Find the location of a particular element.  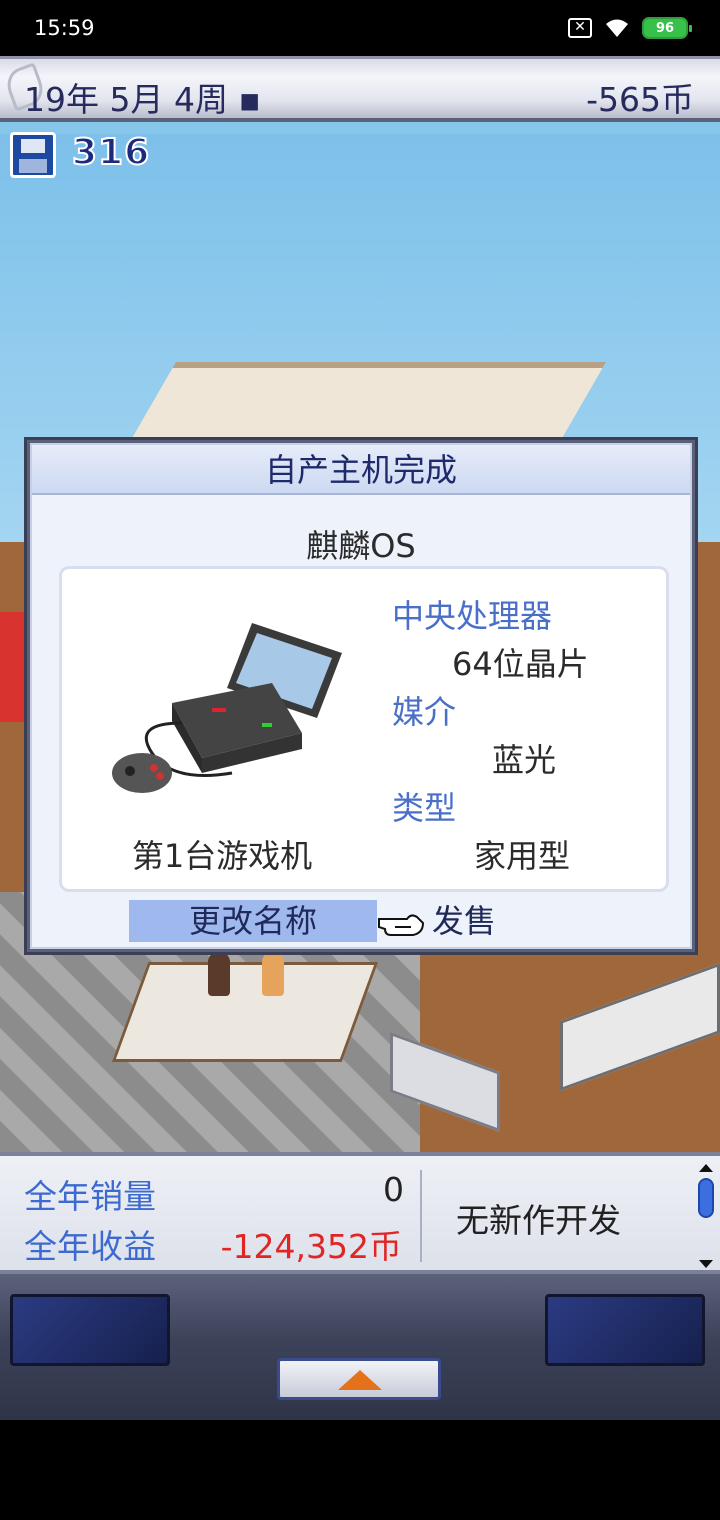

rename-button: 更改名称 is located at coordinates (253, 921).